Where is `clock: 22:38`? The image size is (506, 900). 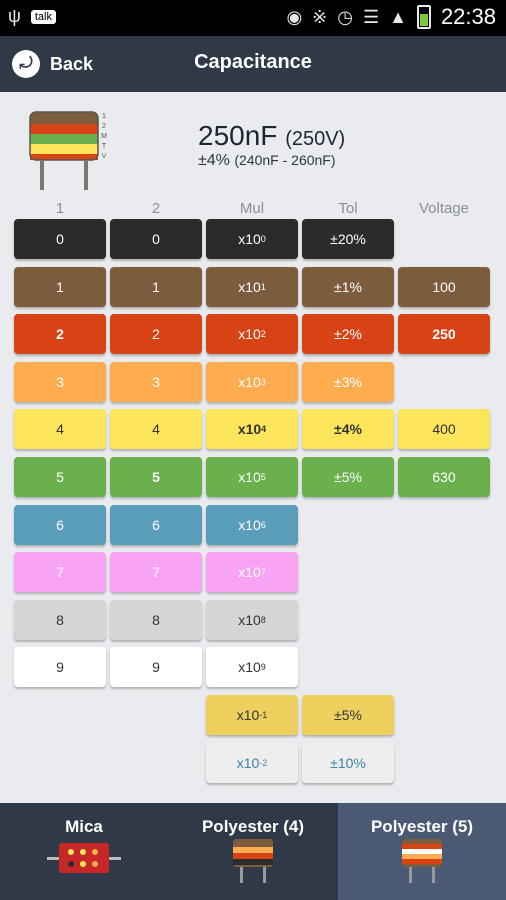
clock: 22:38 is located at coordinates (468, 16).